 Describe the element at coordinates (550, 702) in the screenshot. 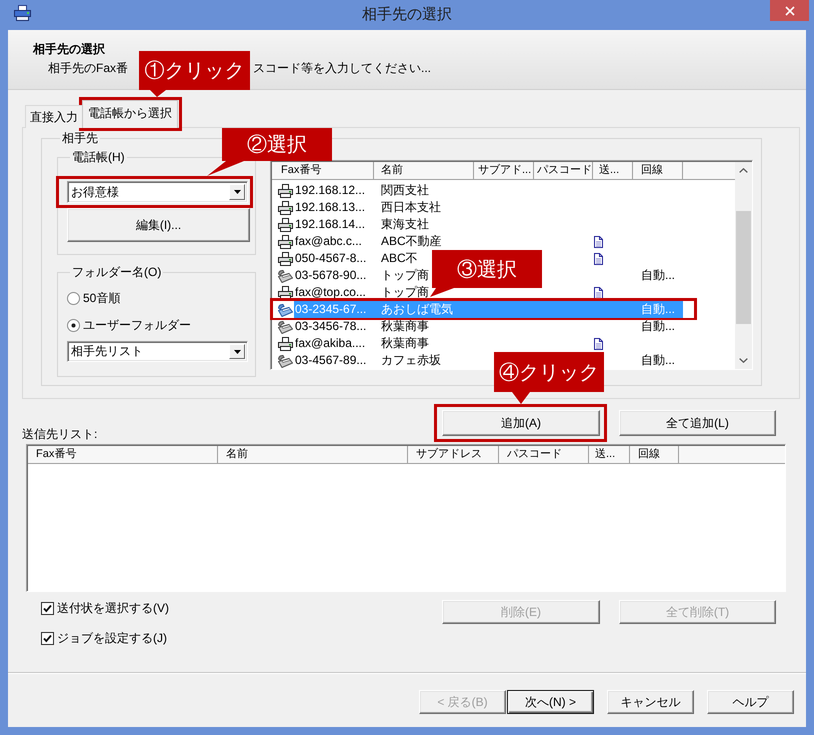

I see `next-button: 次へ(N) >` at that location.